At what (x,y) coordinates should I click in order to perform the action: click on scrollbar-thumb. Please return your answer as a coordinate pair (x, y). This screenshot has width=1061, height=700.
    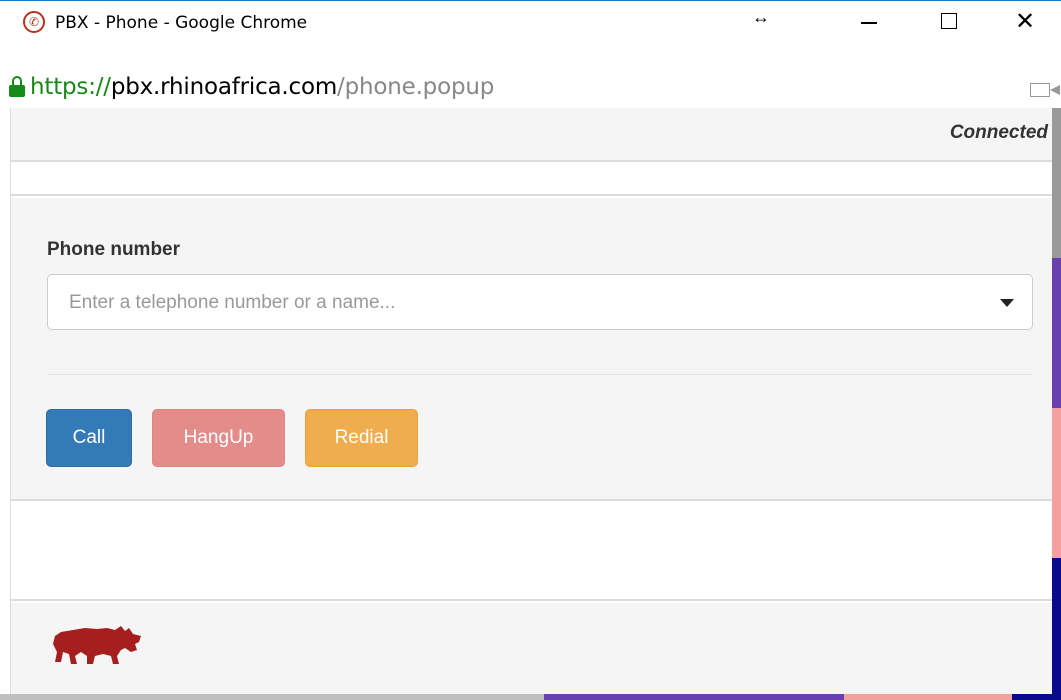
    Looking at the image, I should click on (1056, 183).